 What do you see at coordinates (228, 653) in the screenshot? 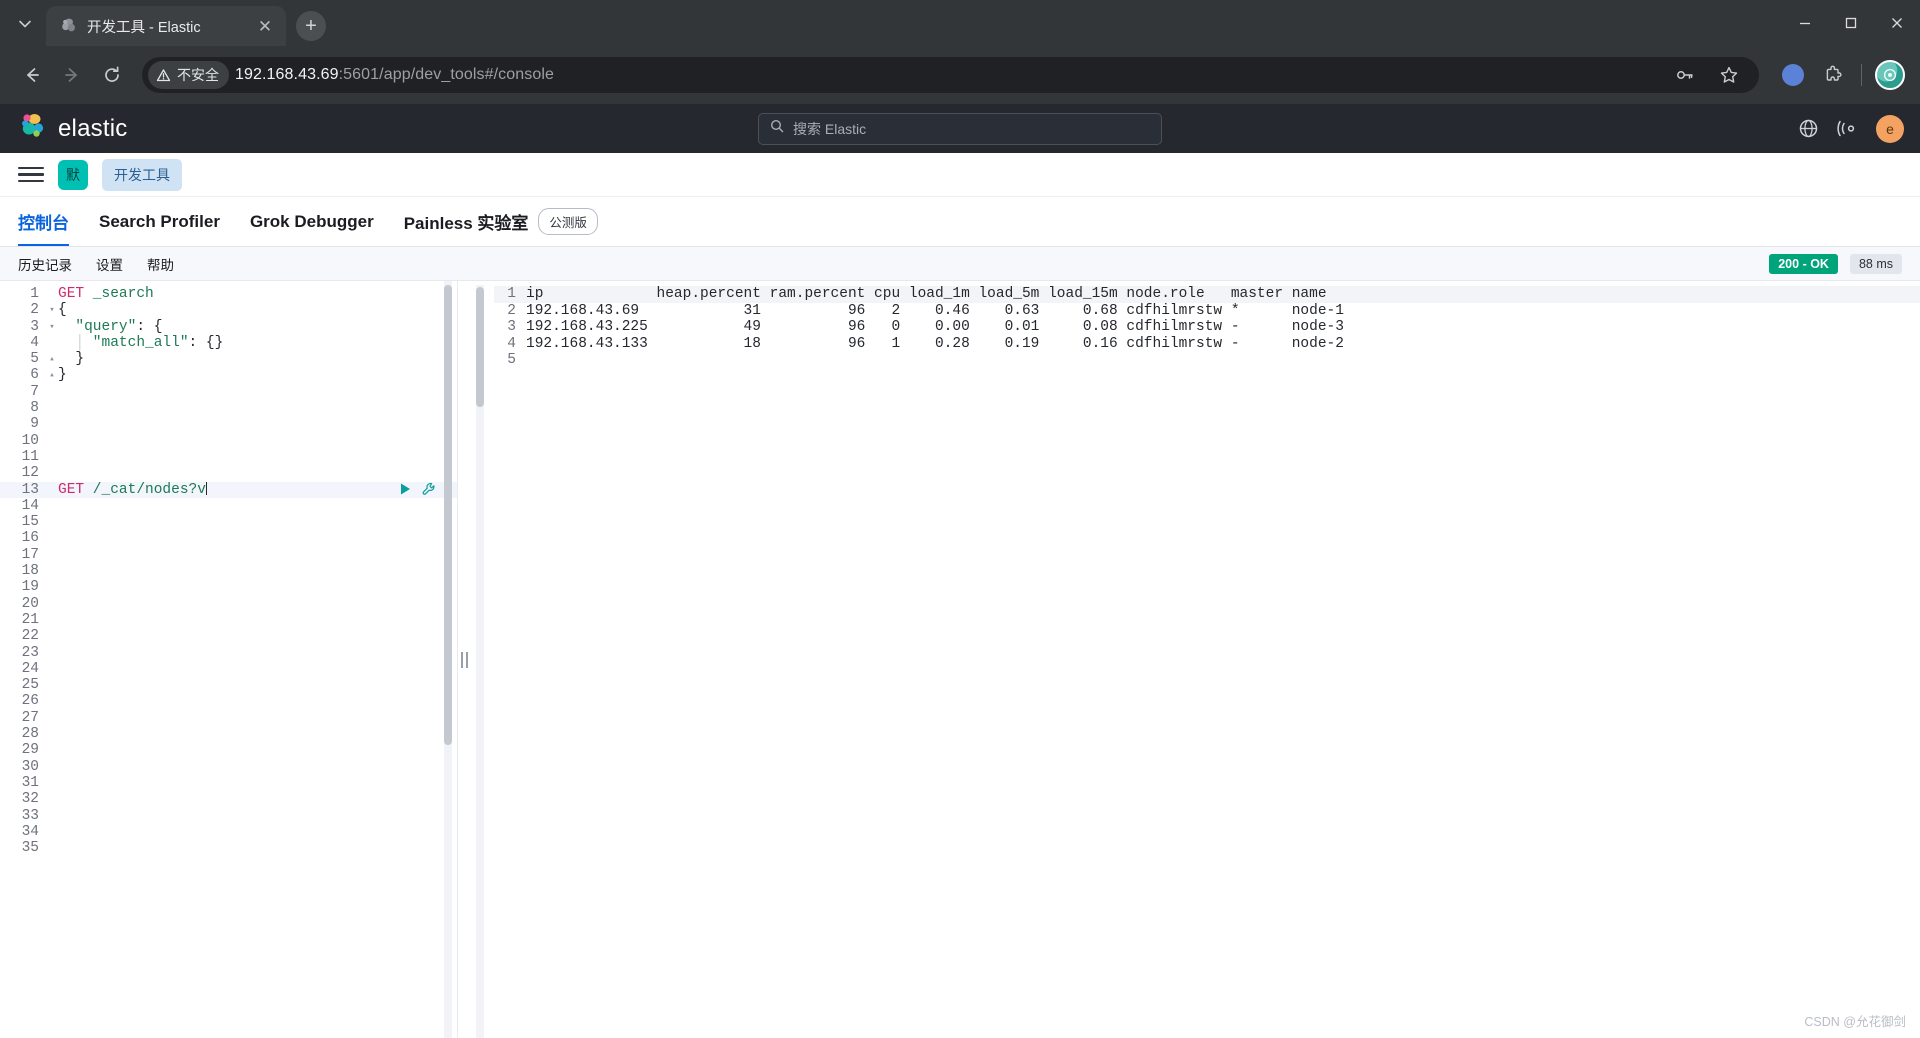
I see `editor-line: 23` at bounding box center [228, 653].